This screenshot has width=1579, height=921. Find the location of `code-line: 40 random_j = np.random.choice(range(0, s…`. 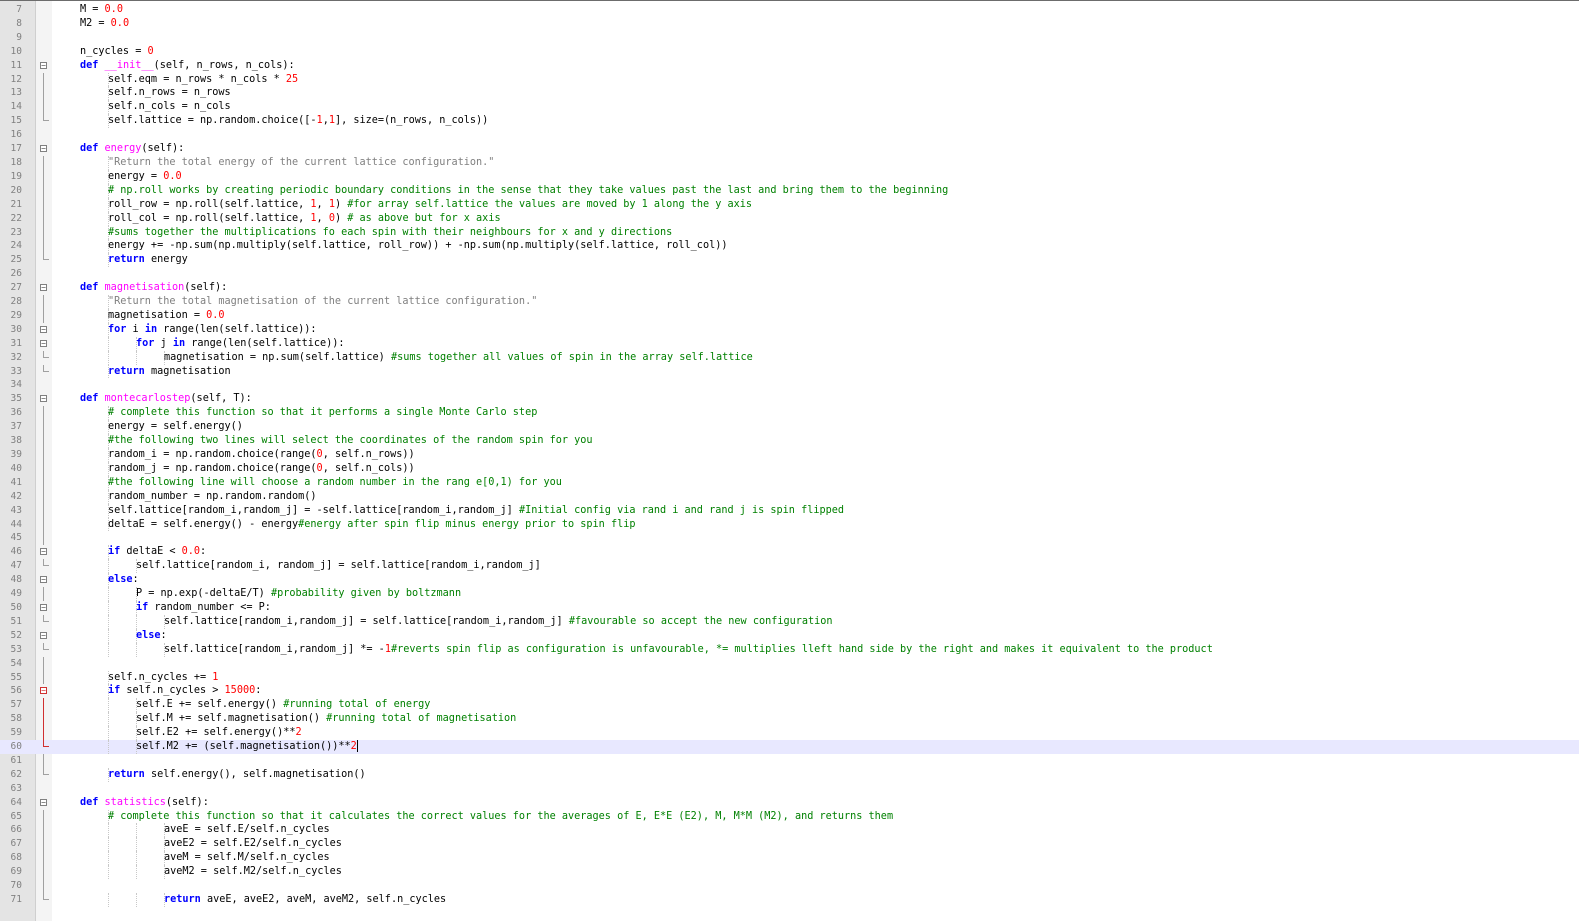

code-line: 40 random_j = np.random.choice(range(0, s… is located at coordinates (789, 468).